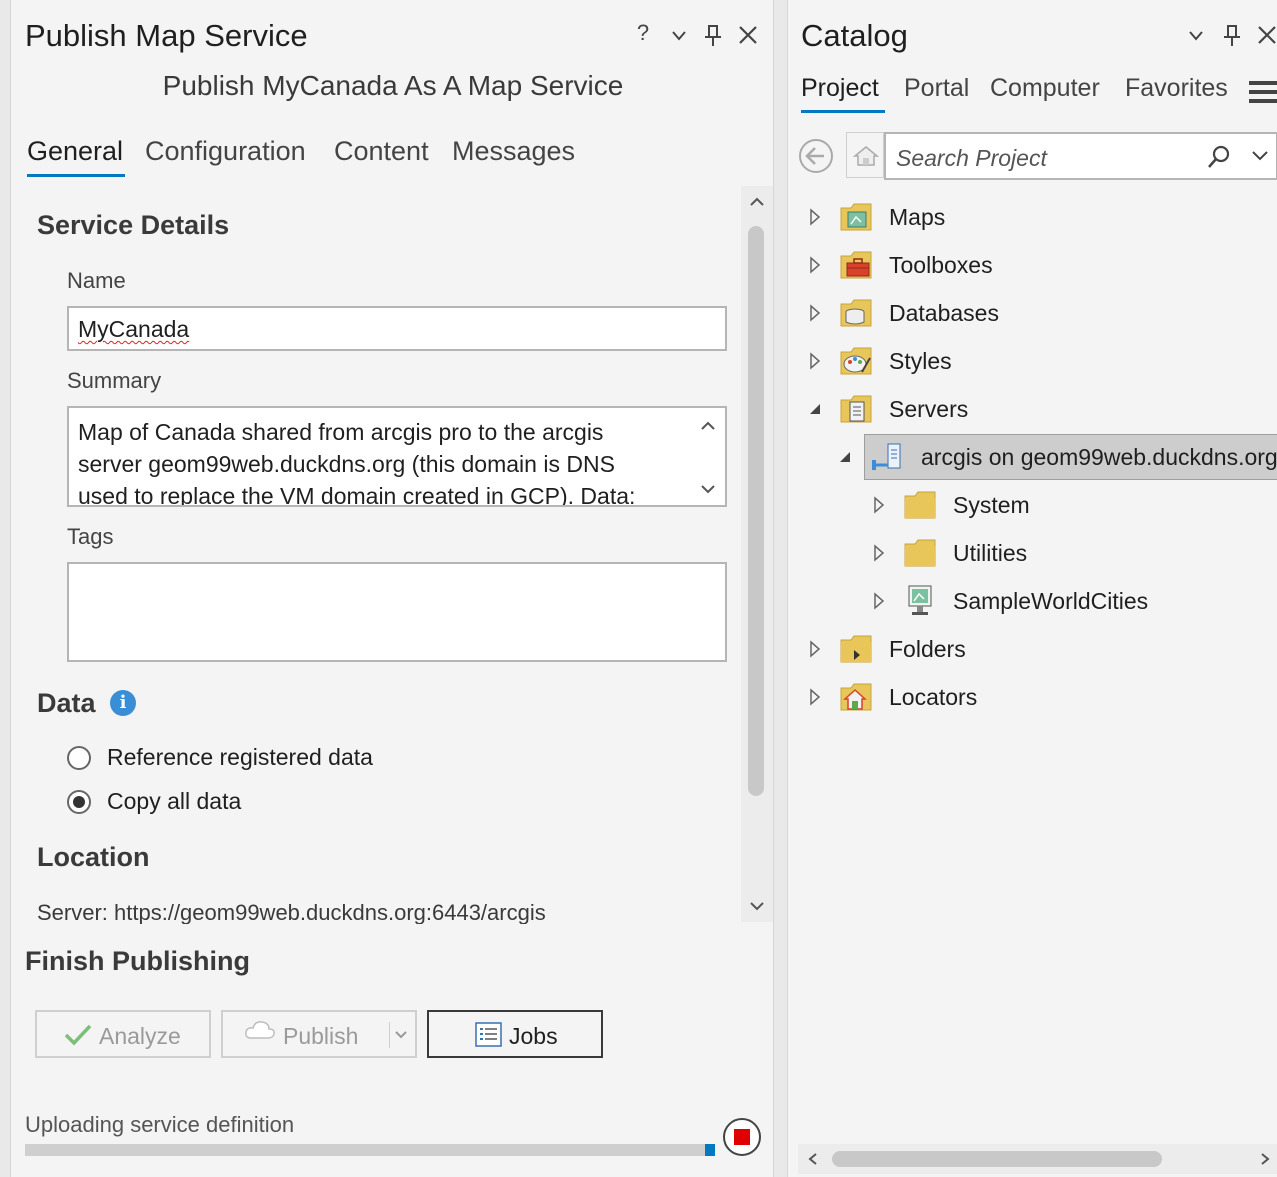  What do you see at coordinates (533, 1036) in the screenshot?
I see `jobs-button-label: Jobs` at bounding box center [533, 1036].